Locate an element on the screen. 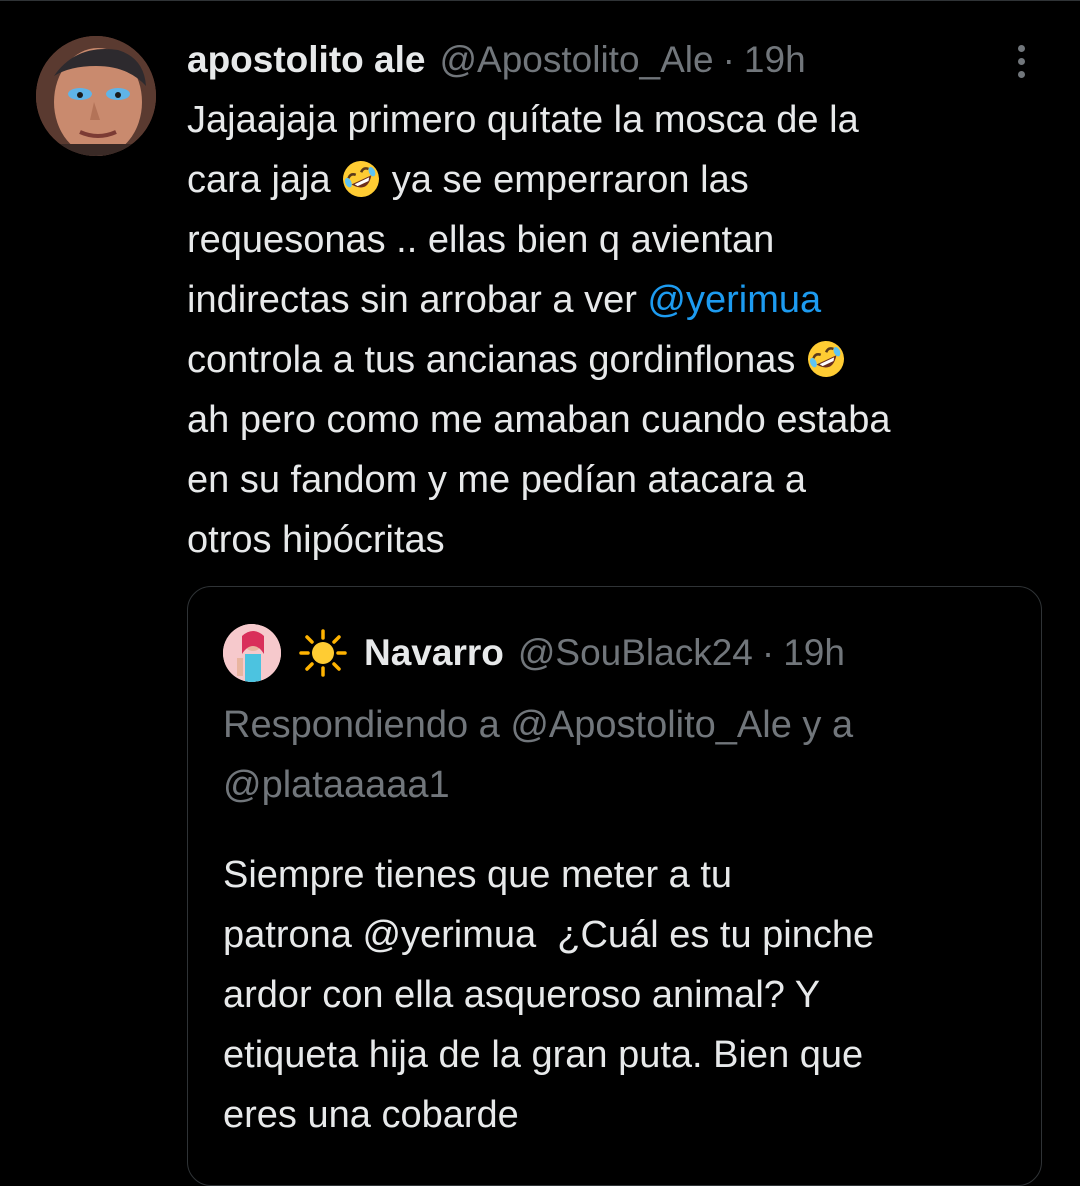 The image size is (1080, 1186). reply-context-line: @plataaaaa1 is located at coordinates (336, 785).